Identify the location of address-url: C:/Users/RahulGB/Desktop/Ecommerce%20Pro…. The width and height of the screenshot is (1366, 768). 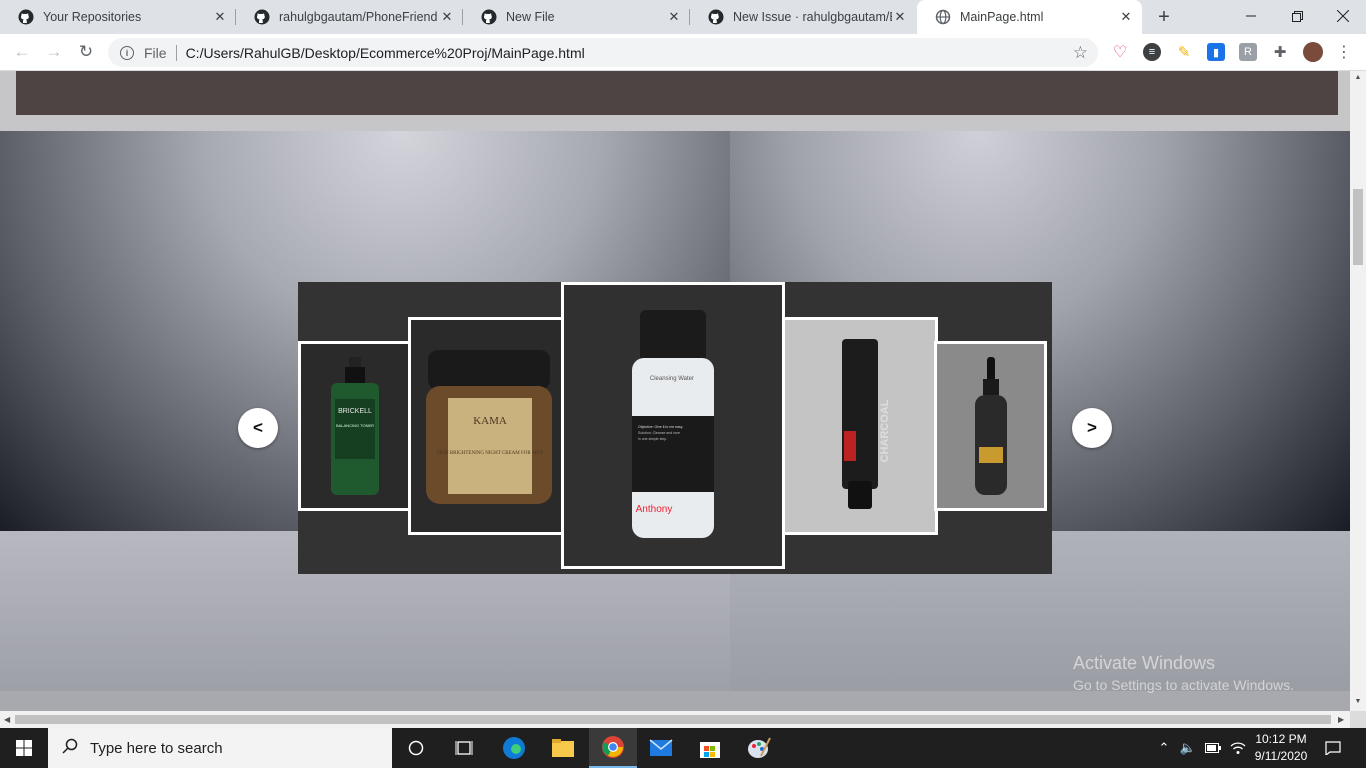
(385, 53).